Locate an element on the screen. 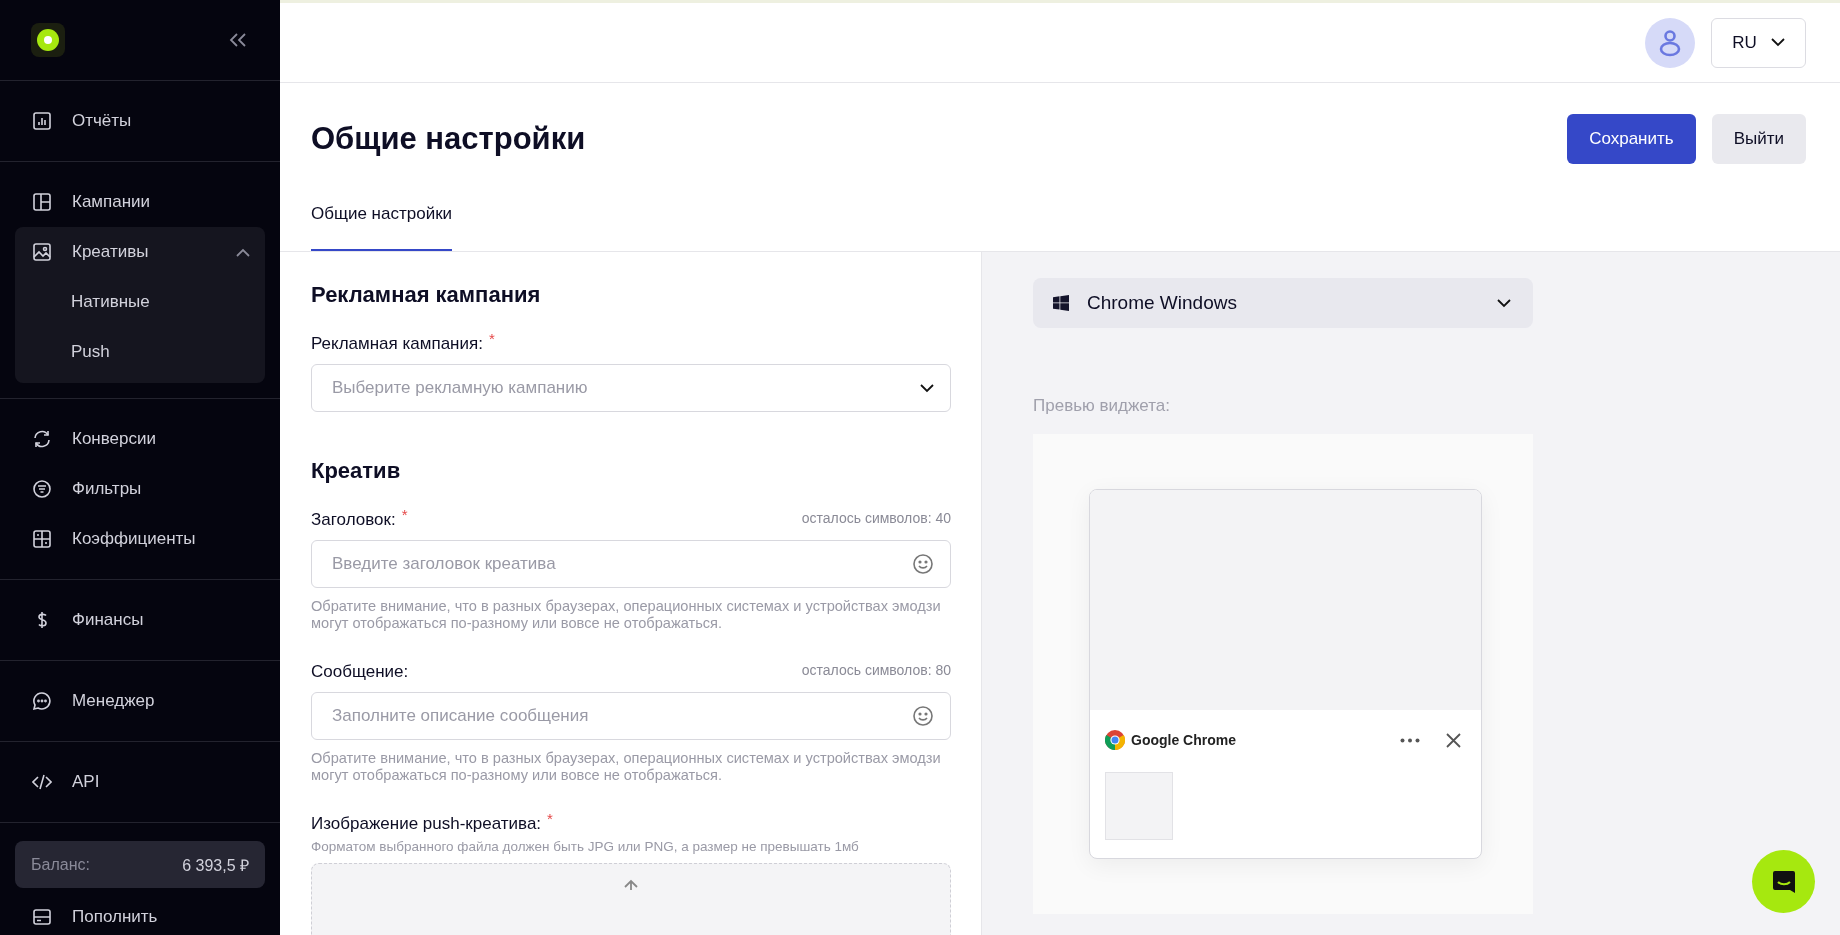  top-up-link: Пополнить is located at coordinates (140, 913).